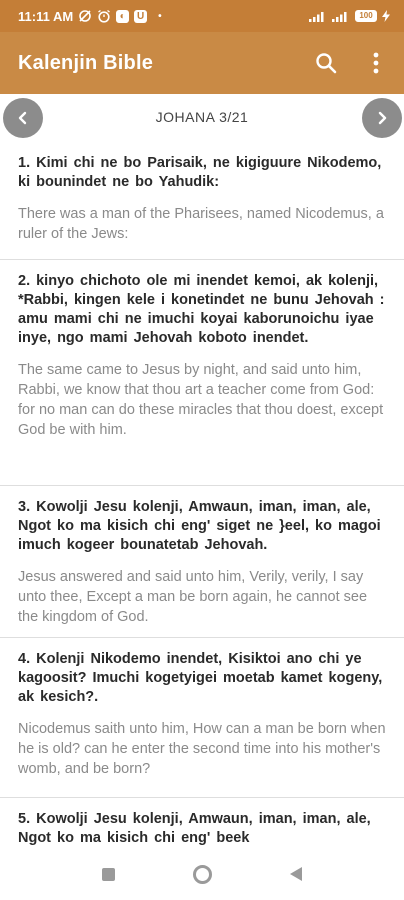 Image resolution: width=404 pixels, height=900 pixels. Describe the element at coordinates (141, 16) in the screenshot. I see `app-notification-u-icon: U` at that location.